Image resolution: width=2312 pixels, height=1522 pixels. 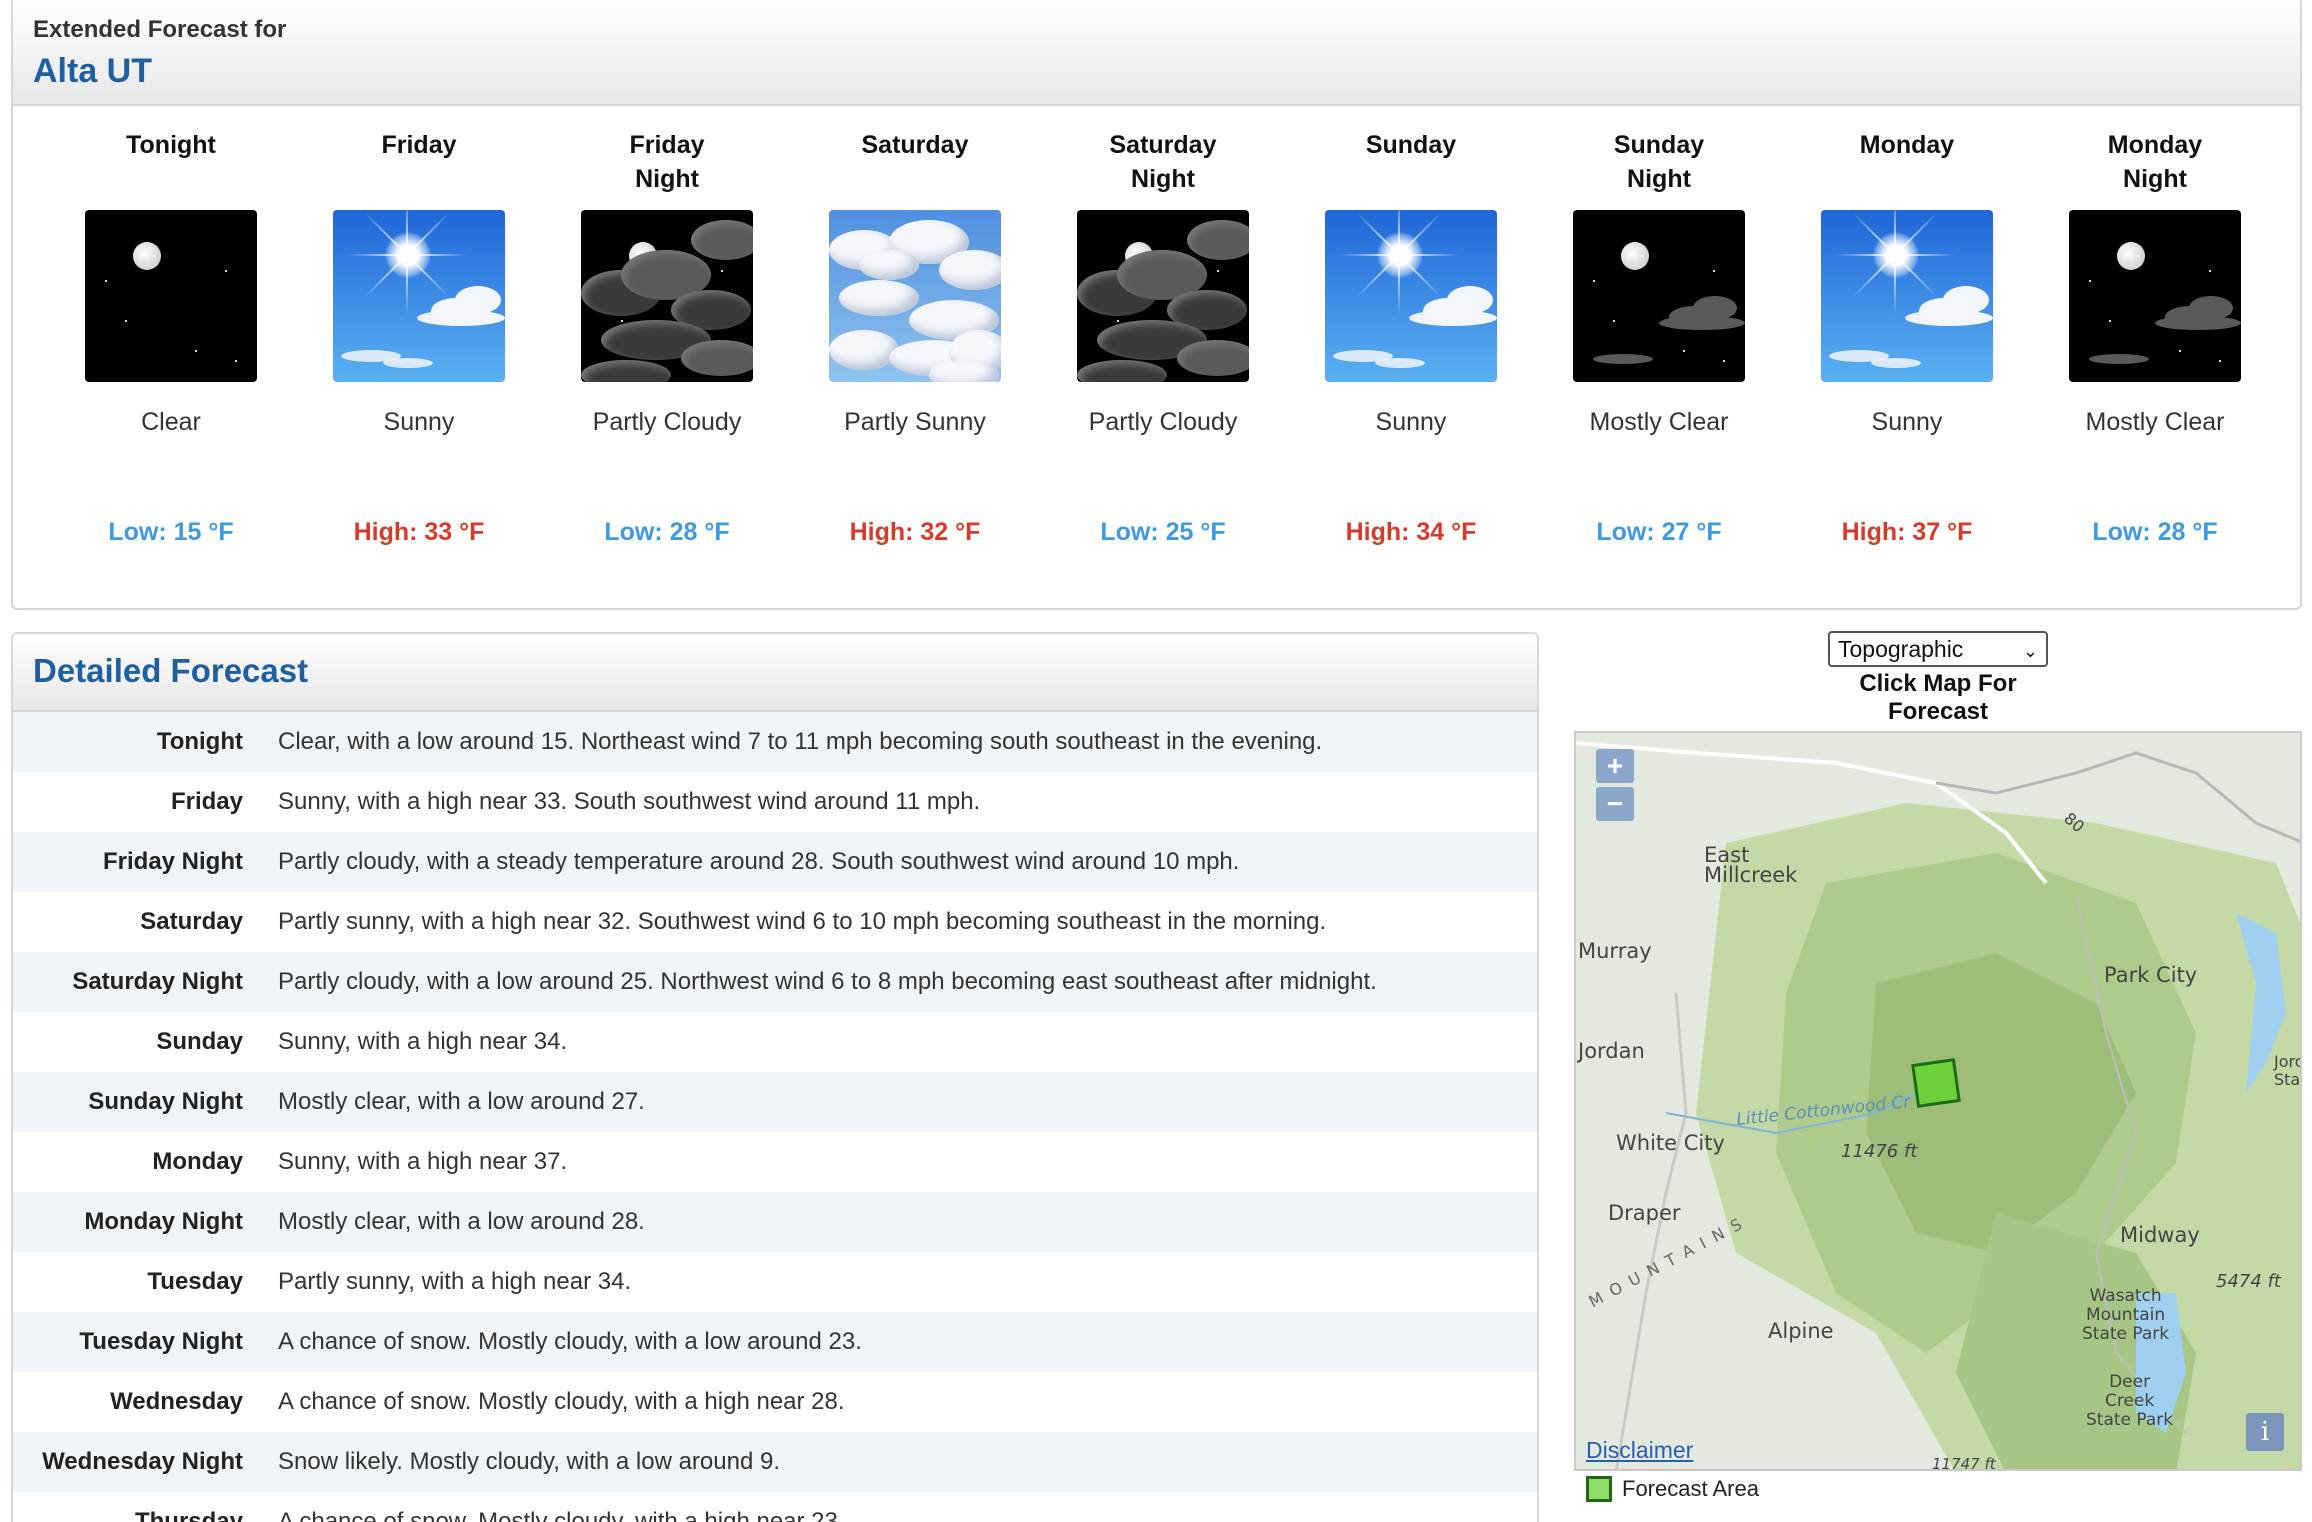 What do you see at coordinates (915, 532) in the screenshot?
I see `period-temperature: High: 32 °F` at bounding box center [915, 532].